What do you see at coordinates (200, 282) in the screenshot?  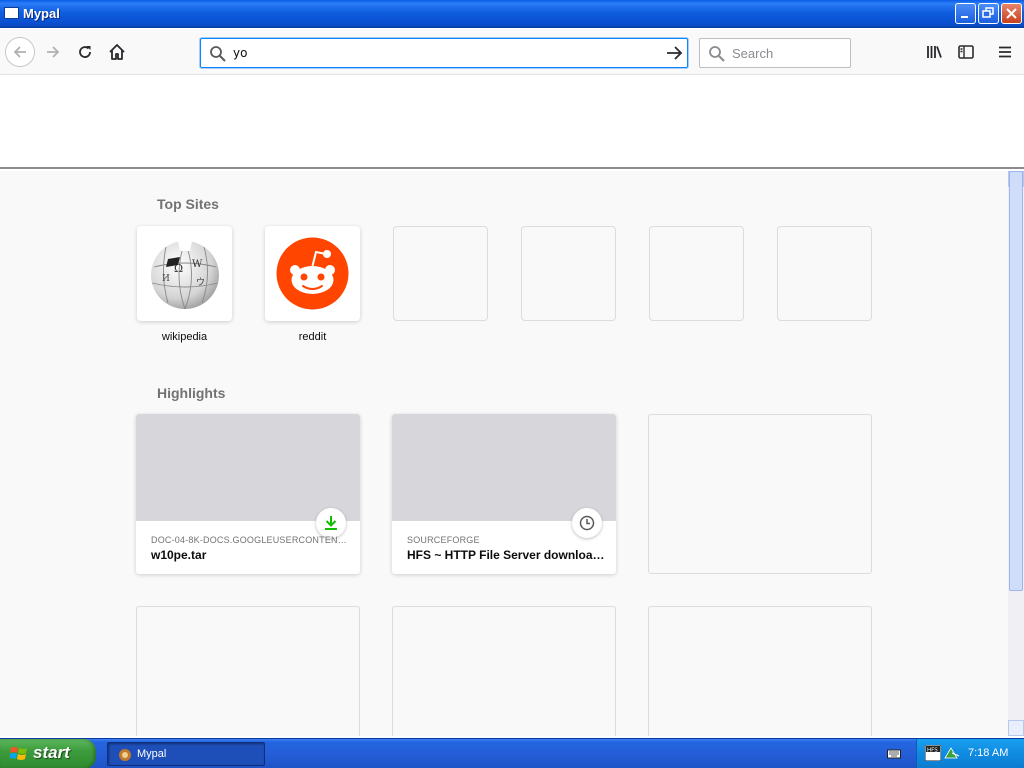 I see `svg-text: ウ` at bounding box center [200, 282].